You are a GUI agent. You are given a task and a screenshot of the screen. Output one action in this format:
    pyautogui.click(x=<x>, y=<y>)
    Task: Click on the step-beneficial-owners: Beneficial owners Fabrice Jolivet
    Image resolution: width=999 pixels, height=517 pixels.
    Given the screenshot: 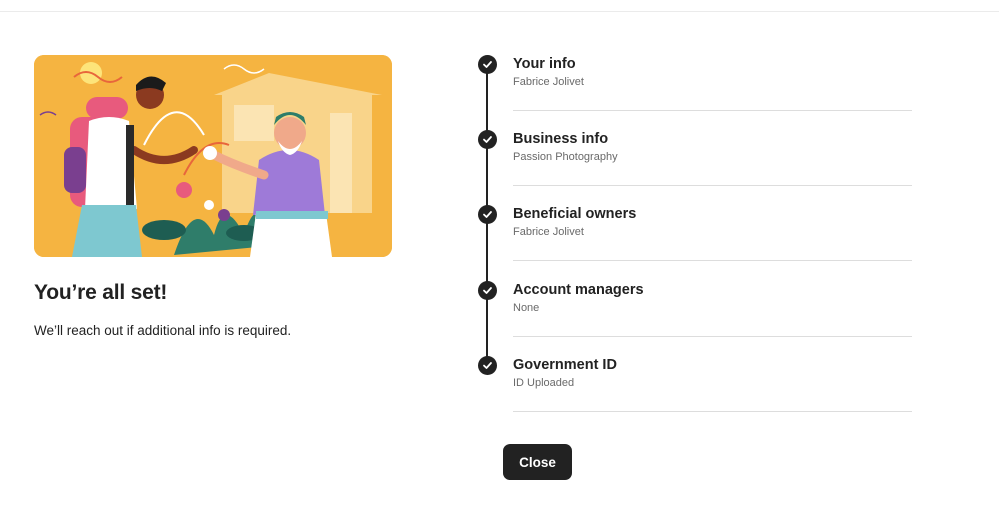 What is the action you would take?
    pyautogui.click(x=695, y=242)
    